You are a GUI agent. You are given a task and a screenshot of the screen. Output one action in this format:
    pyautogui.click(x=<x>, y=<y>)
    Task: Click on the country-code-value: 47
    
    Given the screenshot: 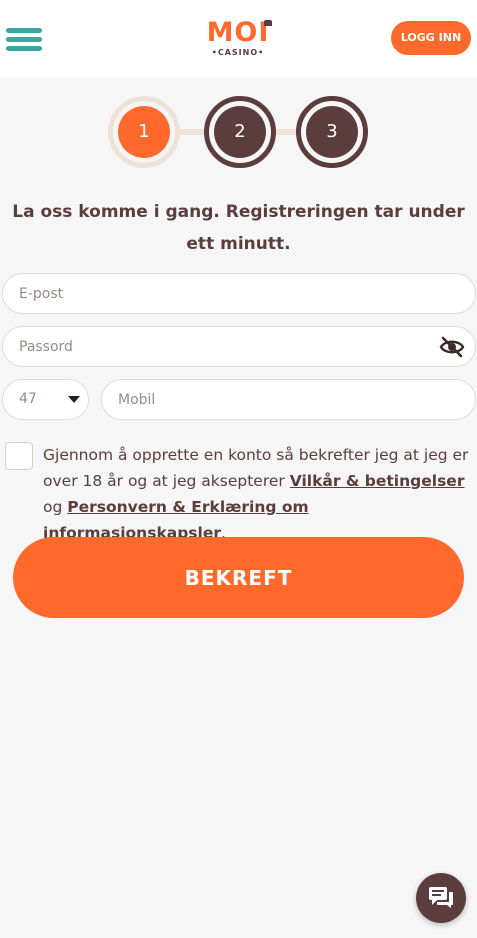 What is the action you would take?
    pyautogui.click(x=28, y=399)
    